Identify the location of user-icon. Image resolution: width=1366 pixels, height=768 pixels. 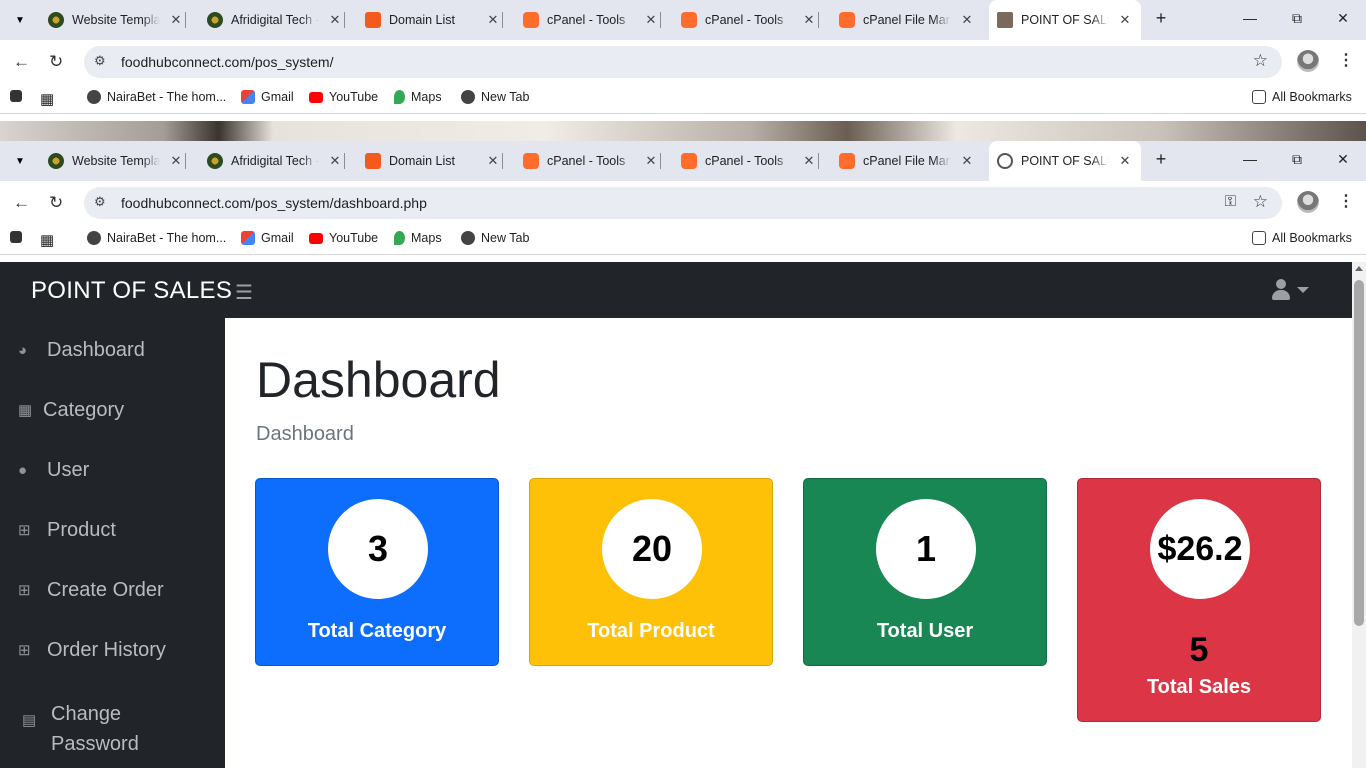
(1281, 290).